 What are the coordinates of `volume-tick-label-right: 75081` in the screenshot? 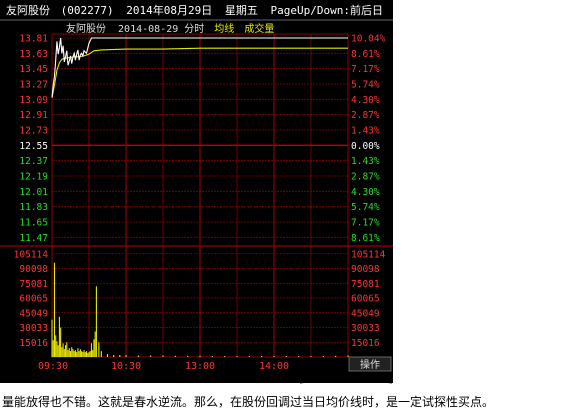 It's located at (365, 284).